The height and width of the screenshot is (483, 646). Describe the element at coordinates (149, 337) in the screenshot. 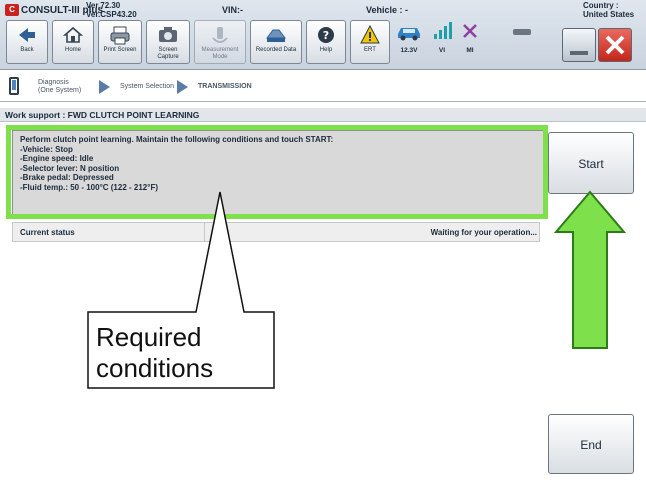

I see `callout-line: Required` at that location.